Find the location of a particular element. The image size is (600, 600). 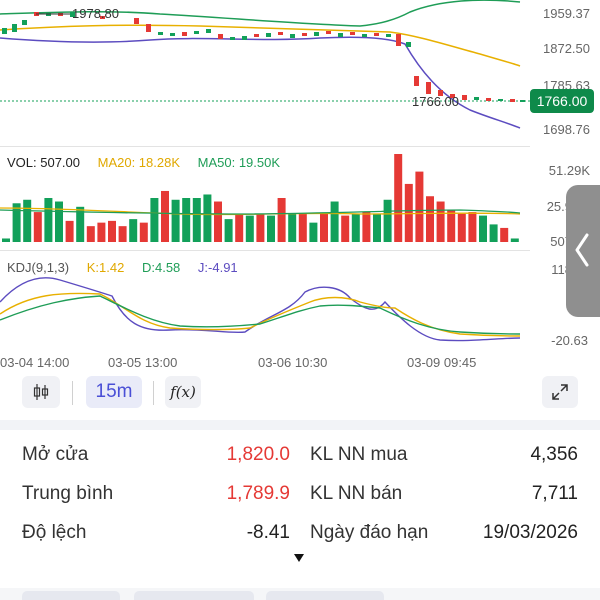

foreign-buy-value: 4,356 is located at coordinates (554, 454).